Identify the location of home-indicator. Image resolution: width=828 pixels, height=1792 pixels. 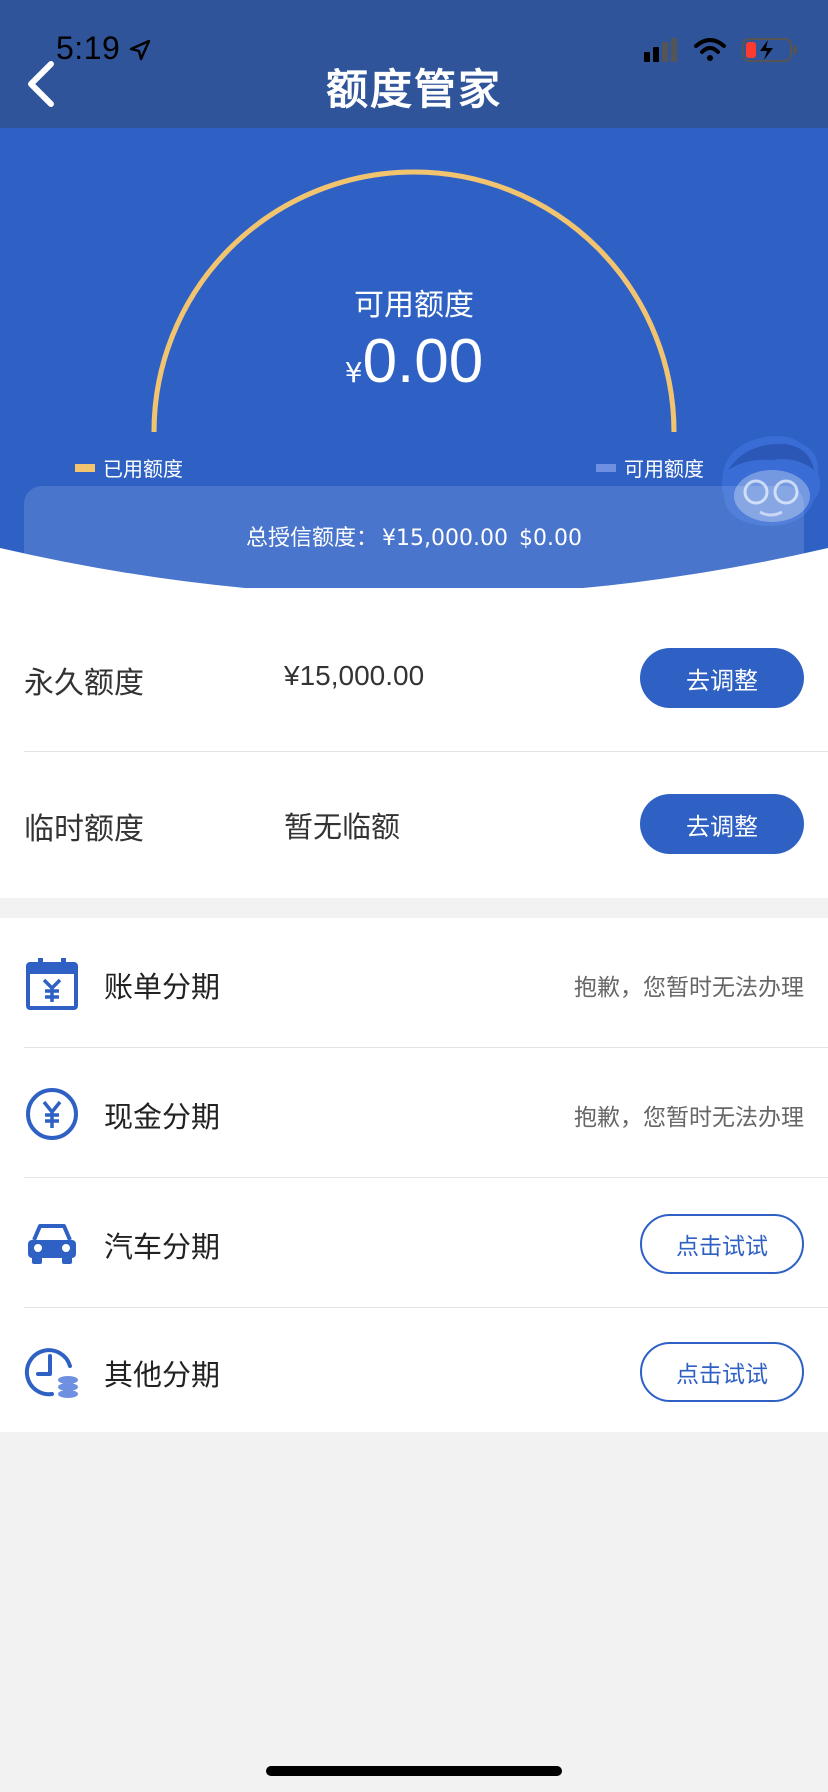
(414, 1771).